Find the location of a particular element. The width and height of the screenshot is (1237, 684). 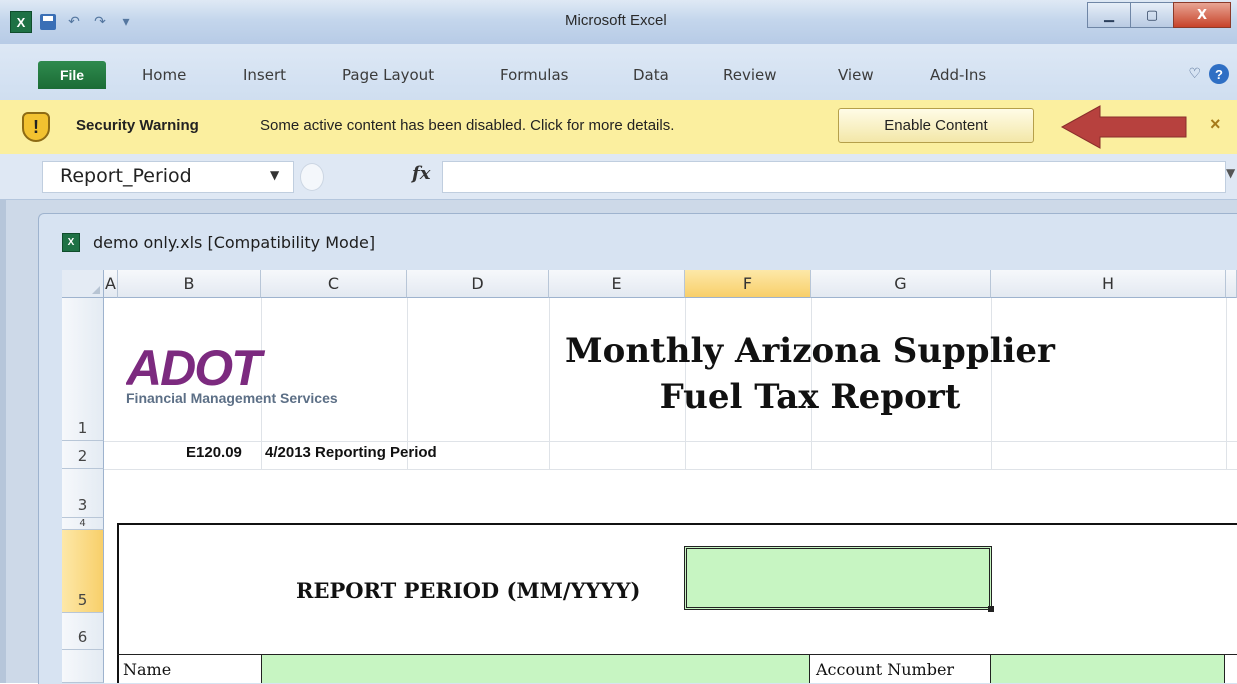

report-title: Monthly Arizona Supplier Fuel Tax Report is located at coordinates (810, 374).